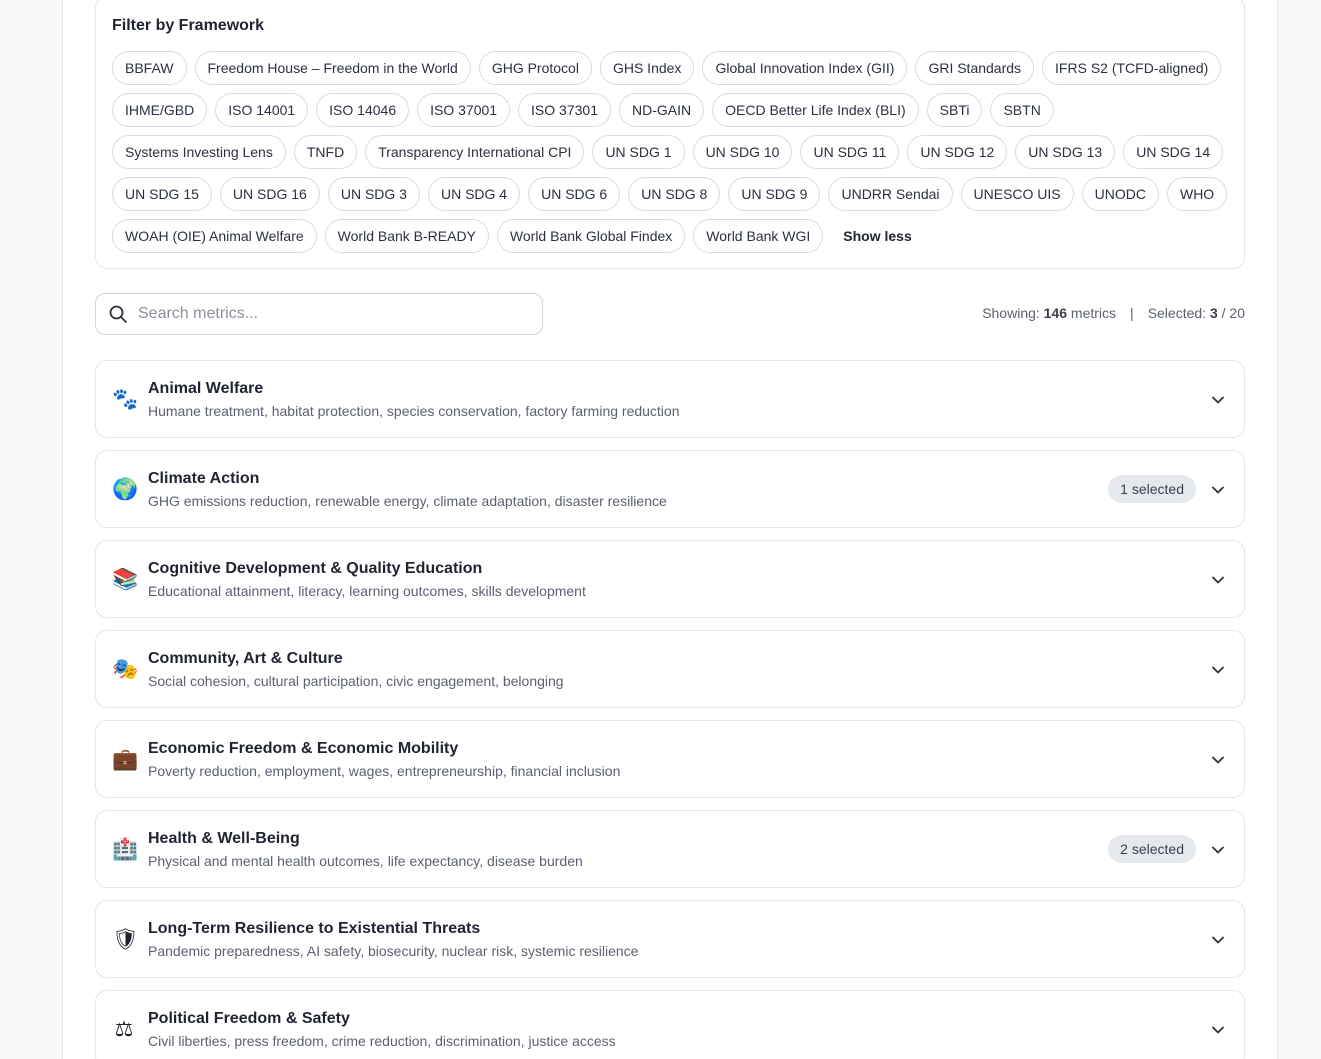 This screenshot has height=1059, width=1321. What do you see at coordinates (1011, 313) in the screenshot?
I see `showing-label: Showing:` at bounding box center [1011, 313].